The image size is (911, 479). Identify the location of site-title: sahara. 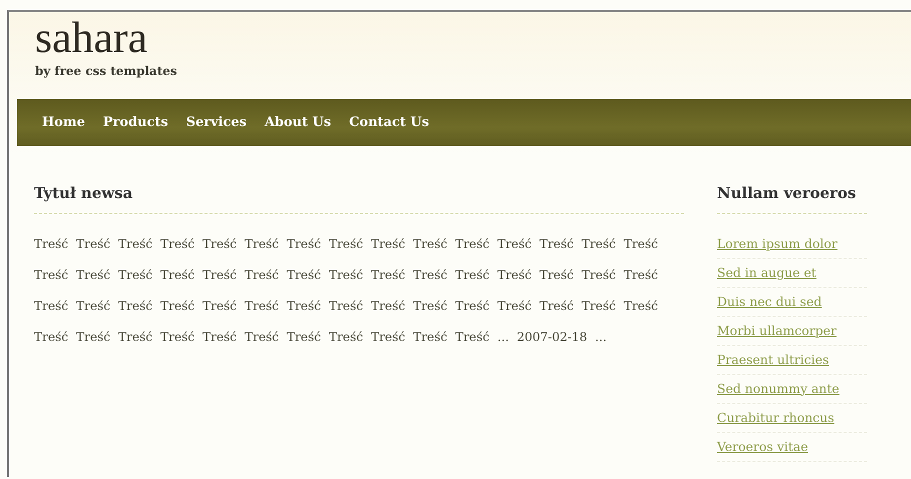
(91, 38).